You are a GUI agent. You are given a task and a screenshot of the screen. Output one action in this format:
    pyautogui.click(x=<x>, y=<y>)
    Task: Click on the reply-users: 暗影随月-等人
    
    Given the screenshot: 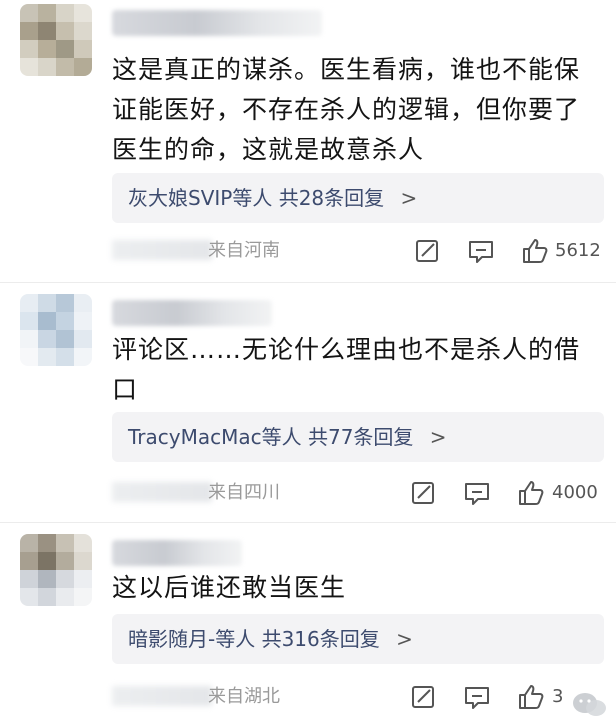 What is the action you would take?
    pyautogui.click(x=192, y=639)
    